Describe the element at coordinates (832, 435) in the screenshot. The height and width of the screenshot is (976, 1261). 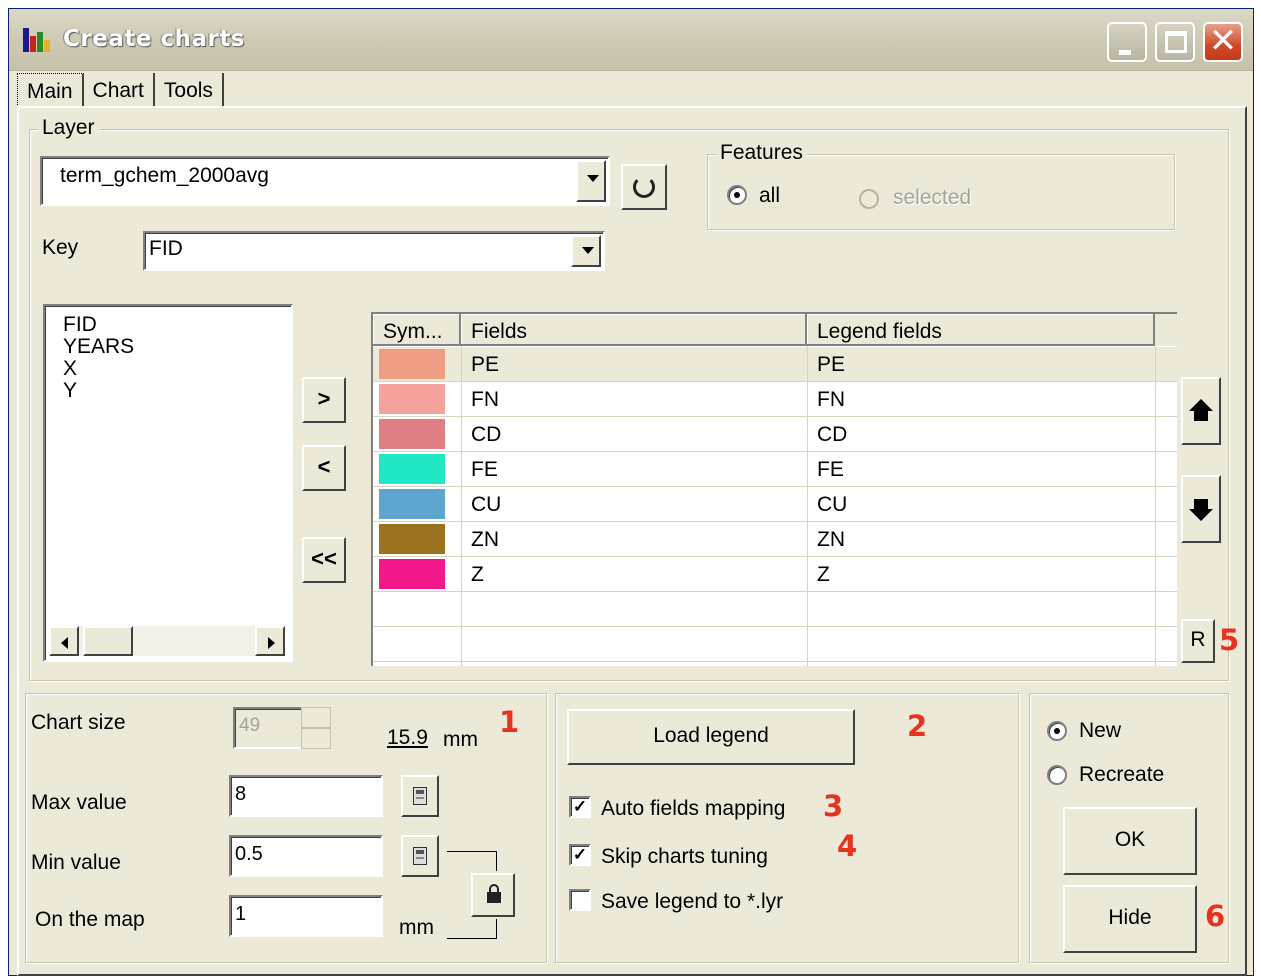
I see `legend-field-cell: CD` at that location.